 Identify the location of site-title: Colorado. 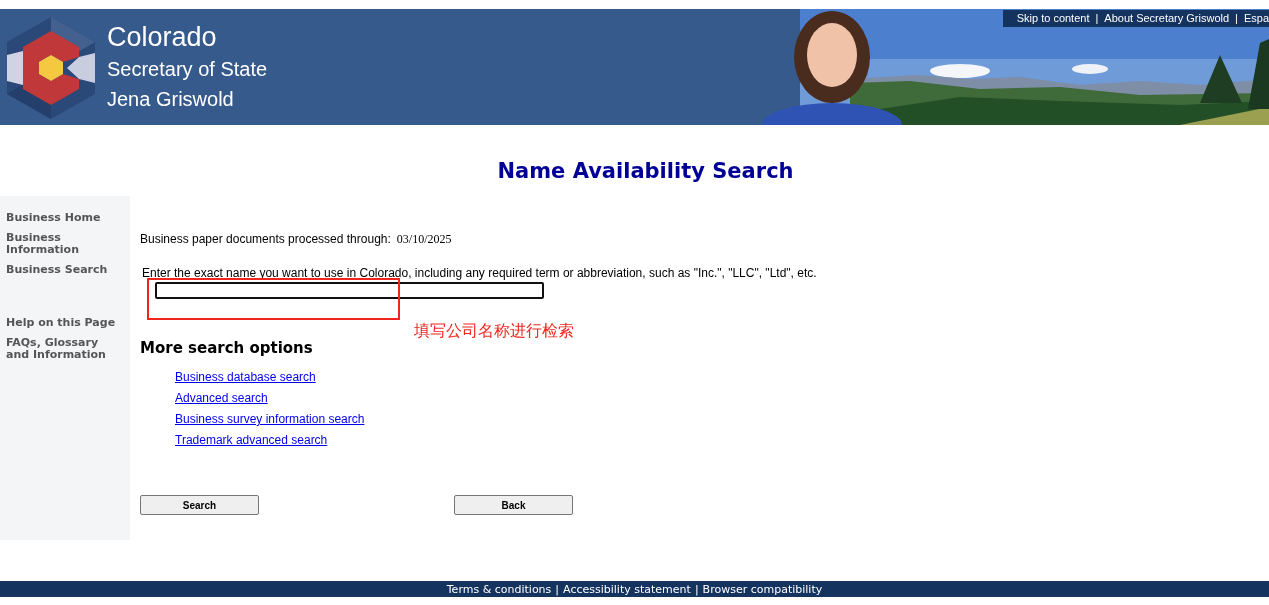
(162, 37).